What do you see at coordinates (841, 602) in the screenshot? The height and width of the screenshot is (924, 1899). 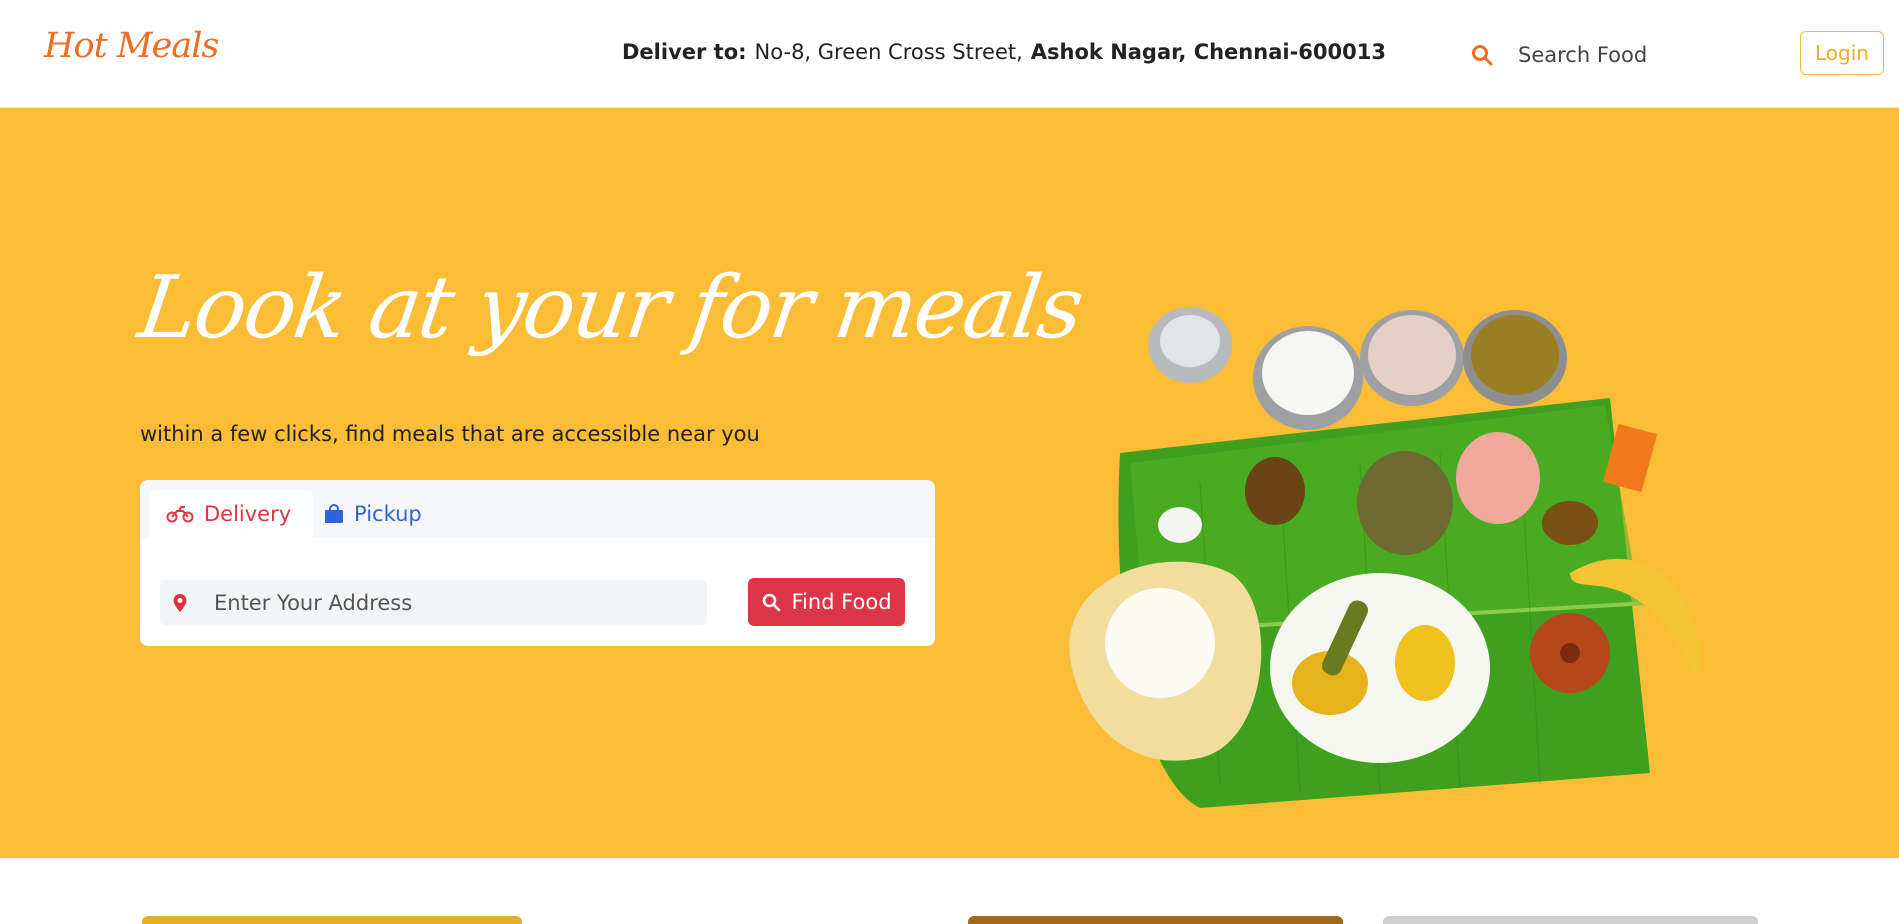 I see `find-food-label: Find Food` at bounding box center [841, 602].